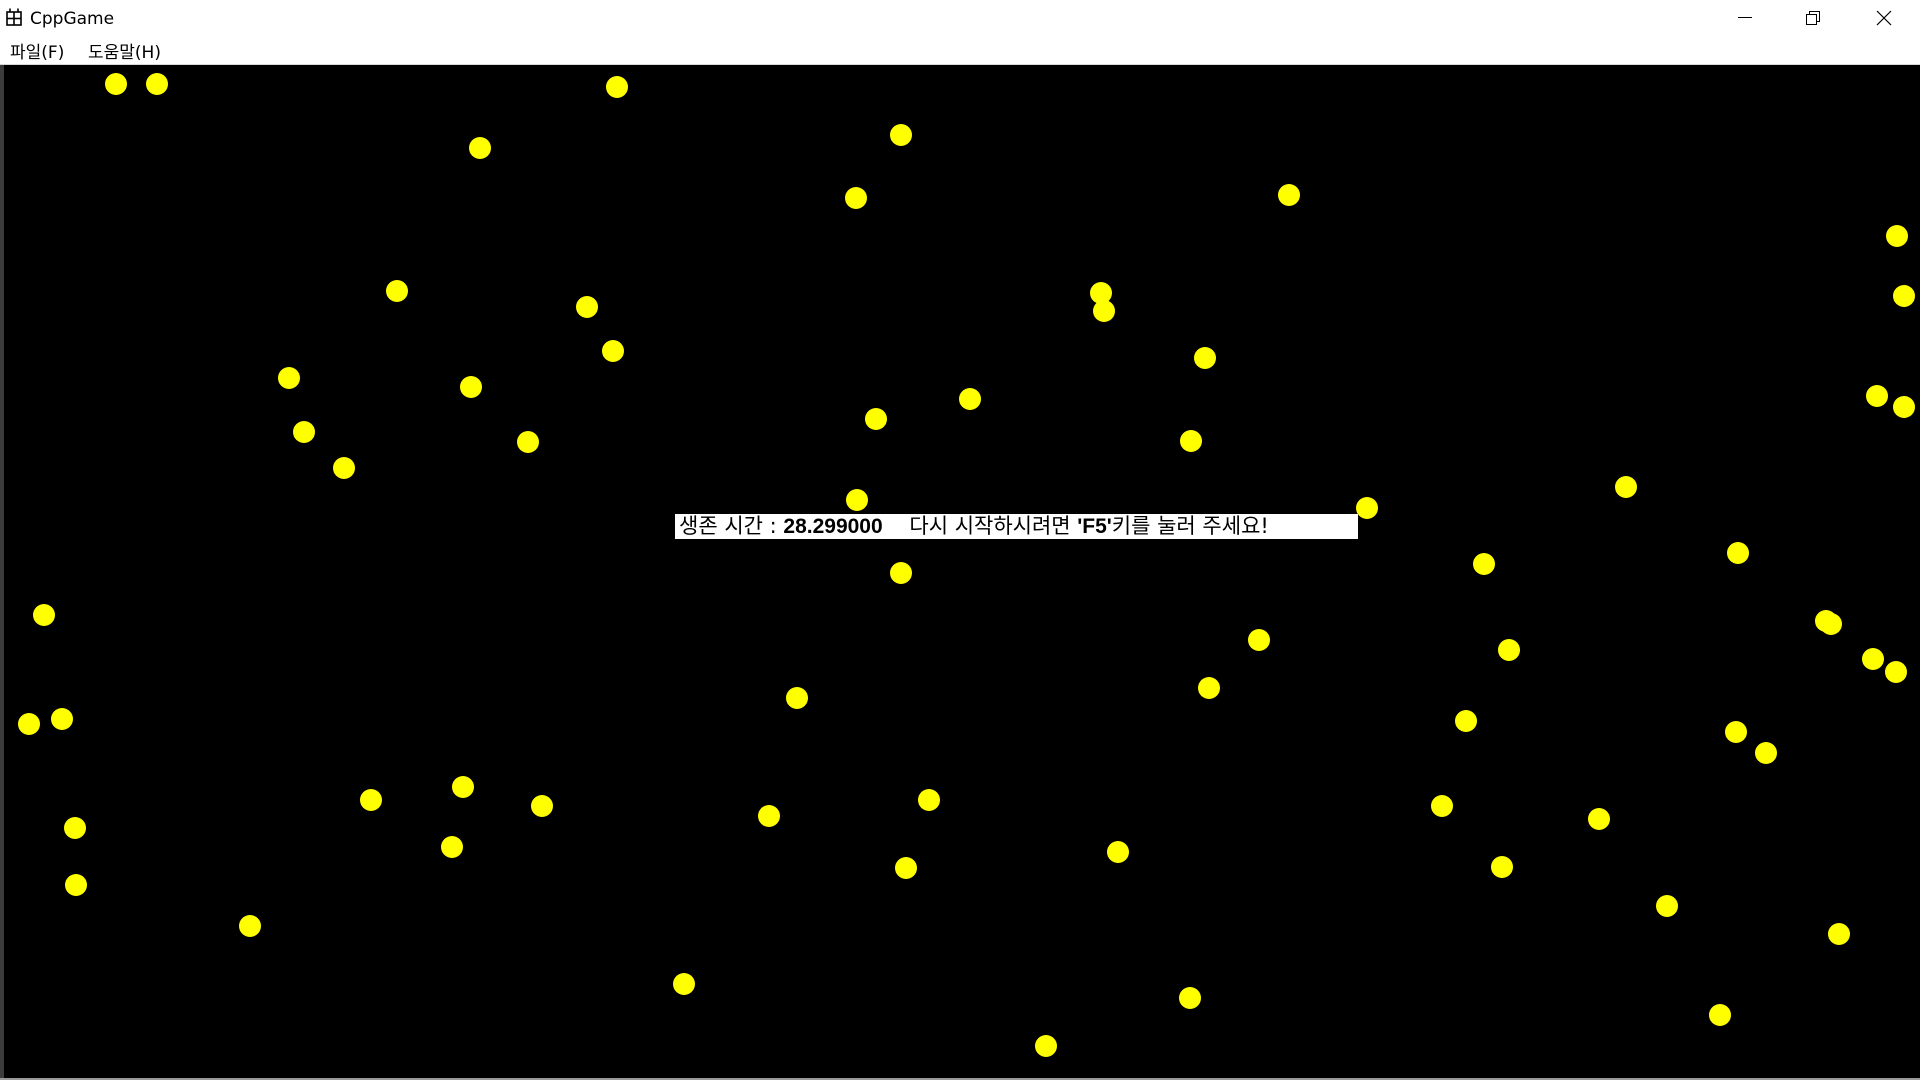 The image size is (1920, 1080). Describe the element at coordinates (960, 50) in the screenshot. I see `menu-bar: 파일(F) 도움말(H)` at that location.